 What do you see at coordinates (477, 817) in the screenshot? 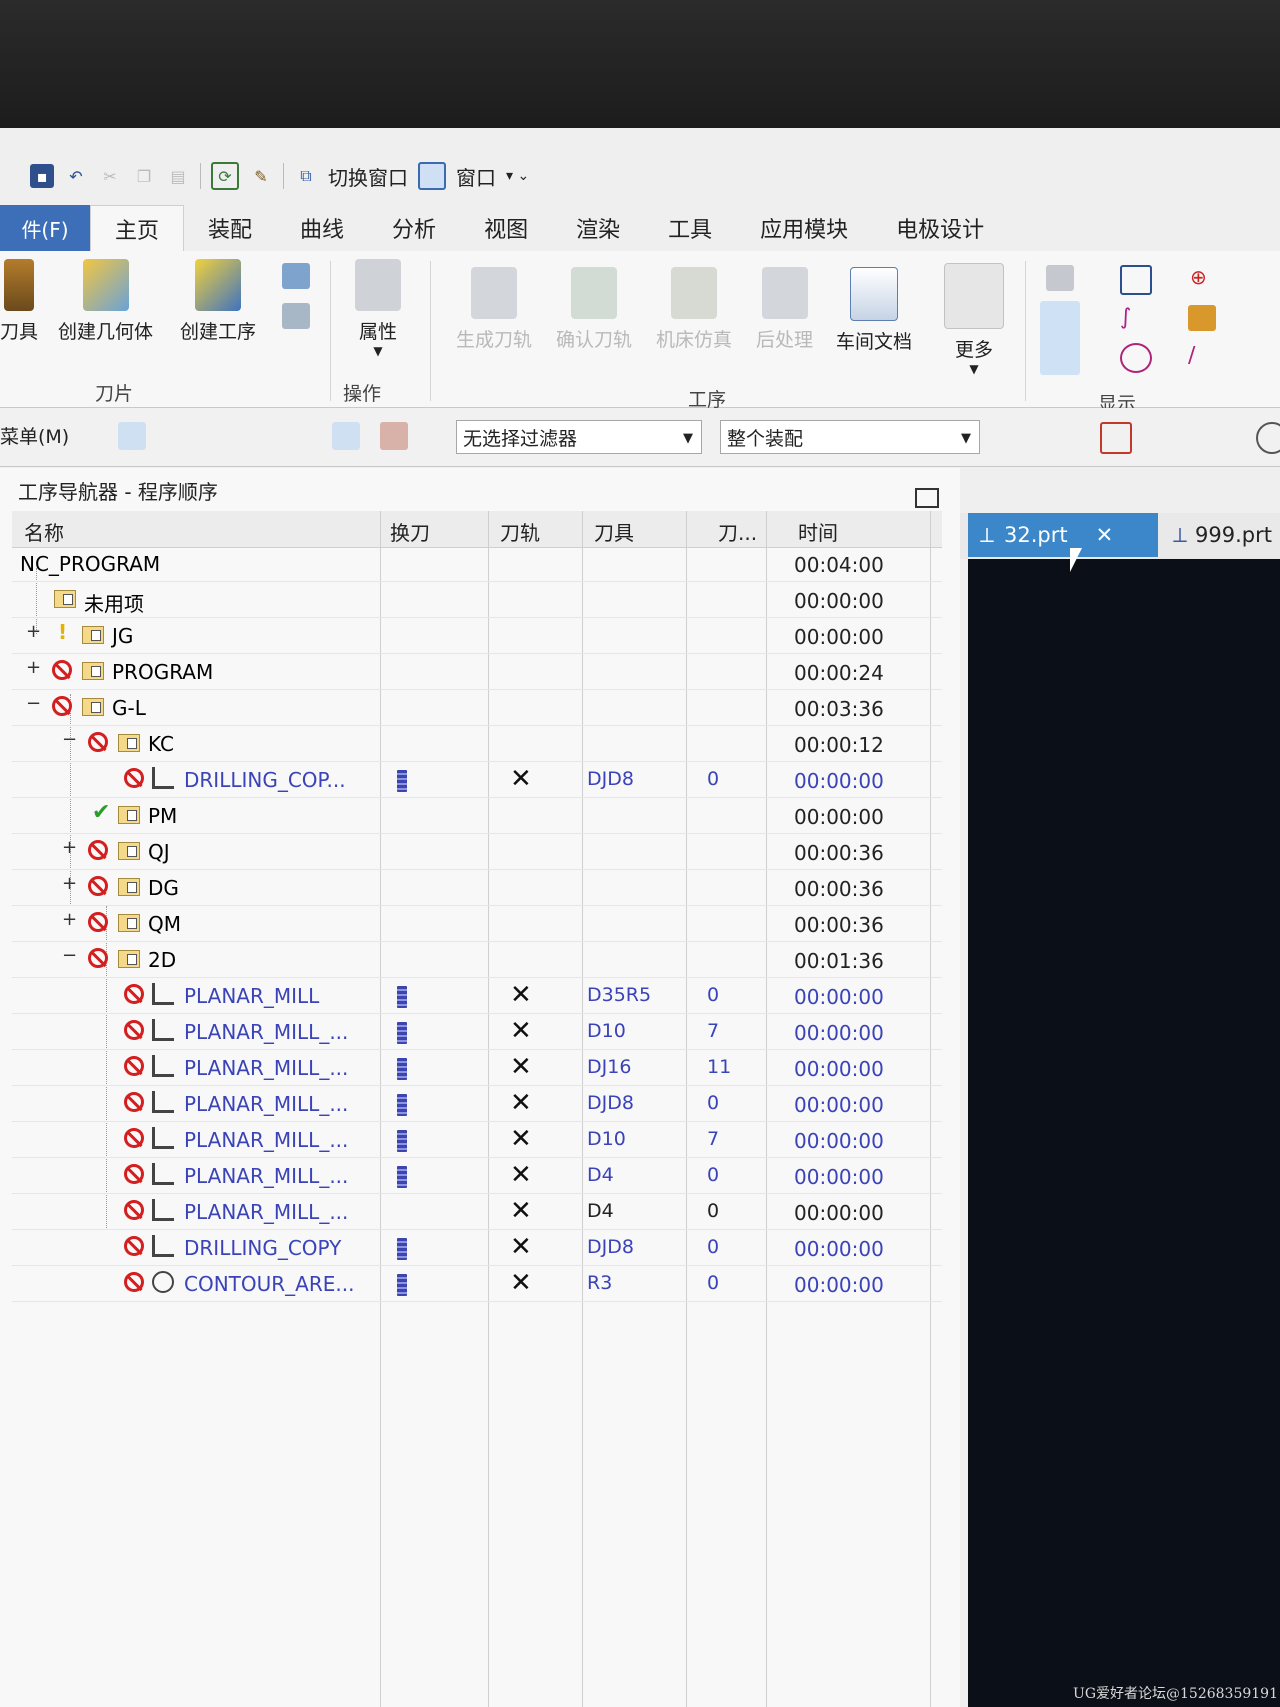
I see `table-row: ✔ PM 00:00:00` at bounding box center [477, 817].